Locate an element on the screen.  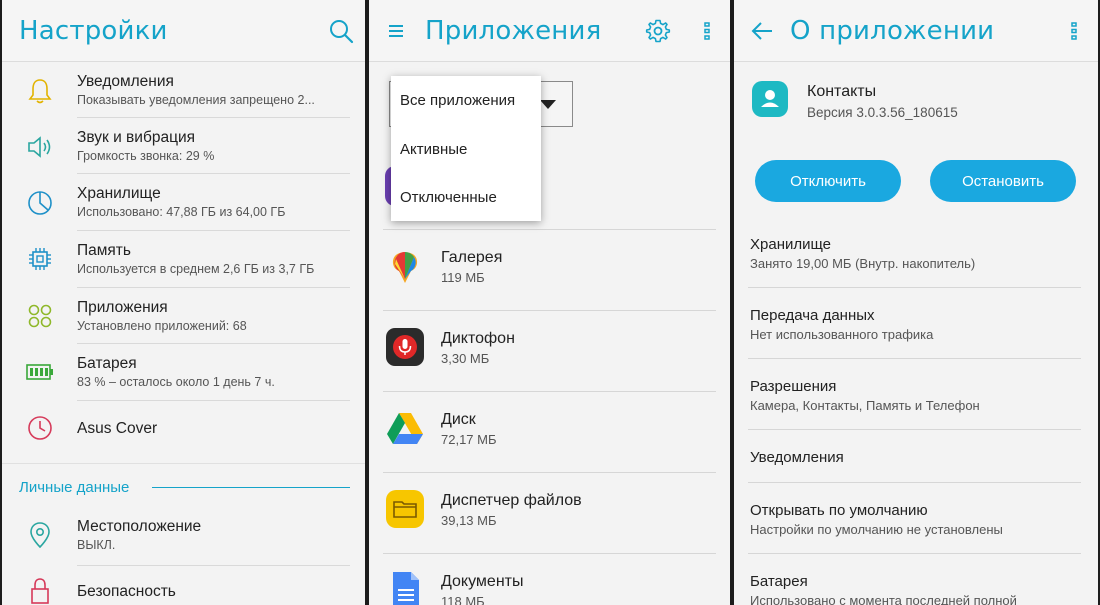
clock-cover-icon is located at coordinates (40, 428).